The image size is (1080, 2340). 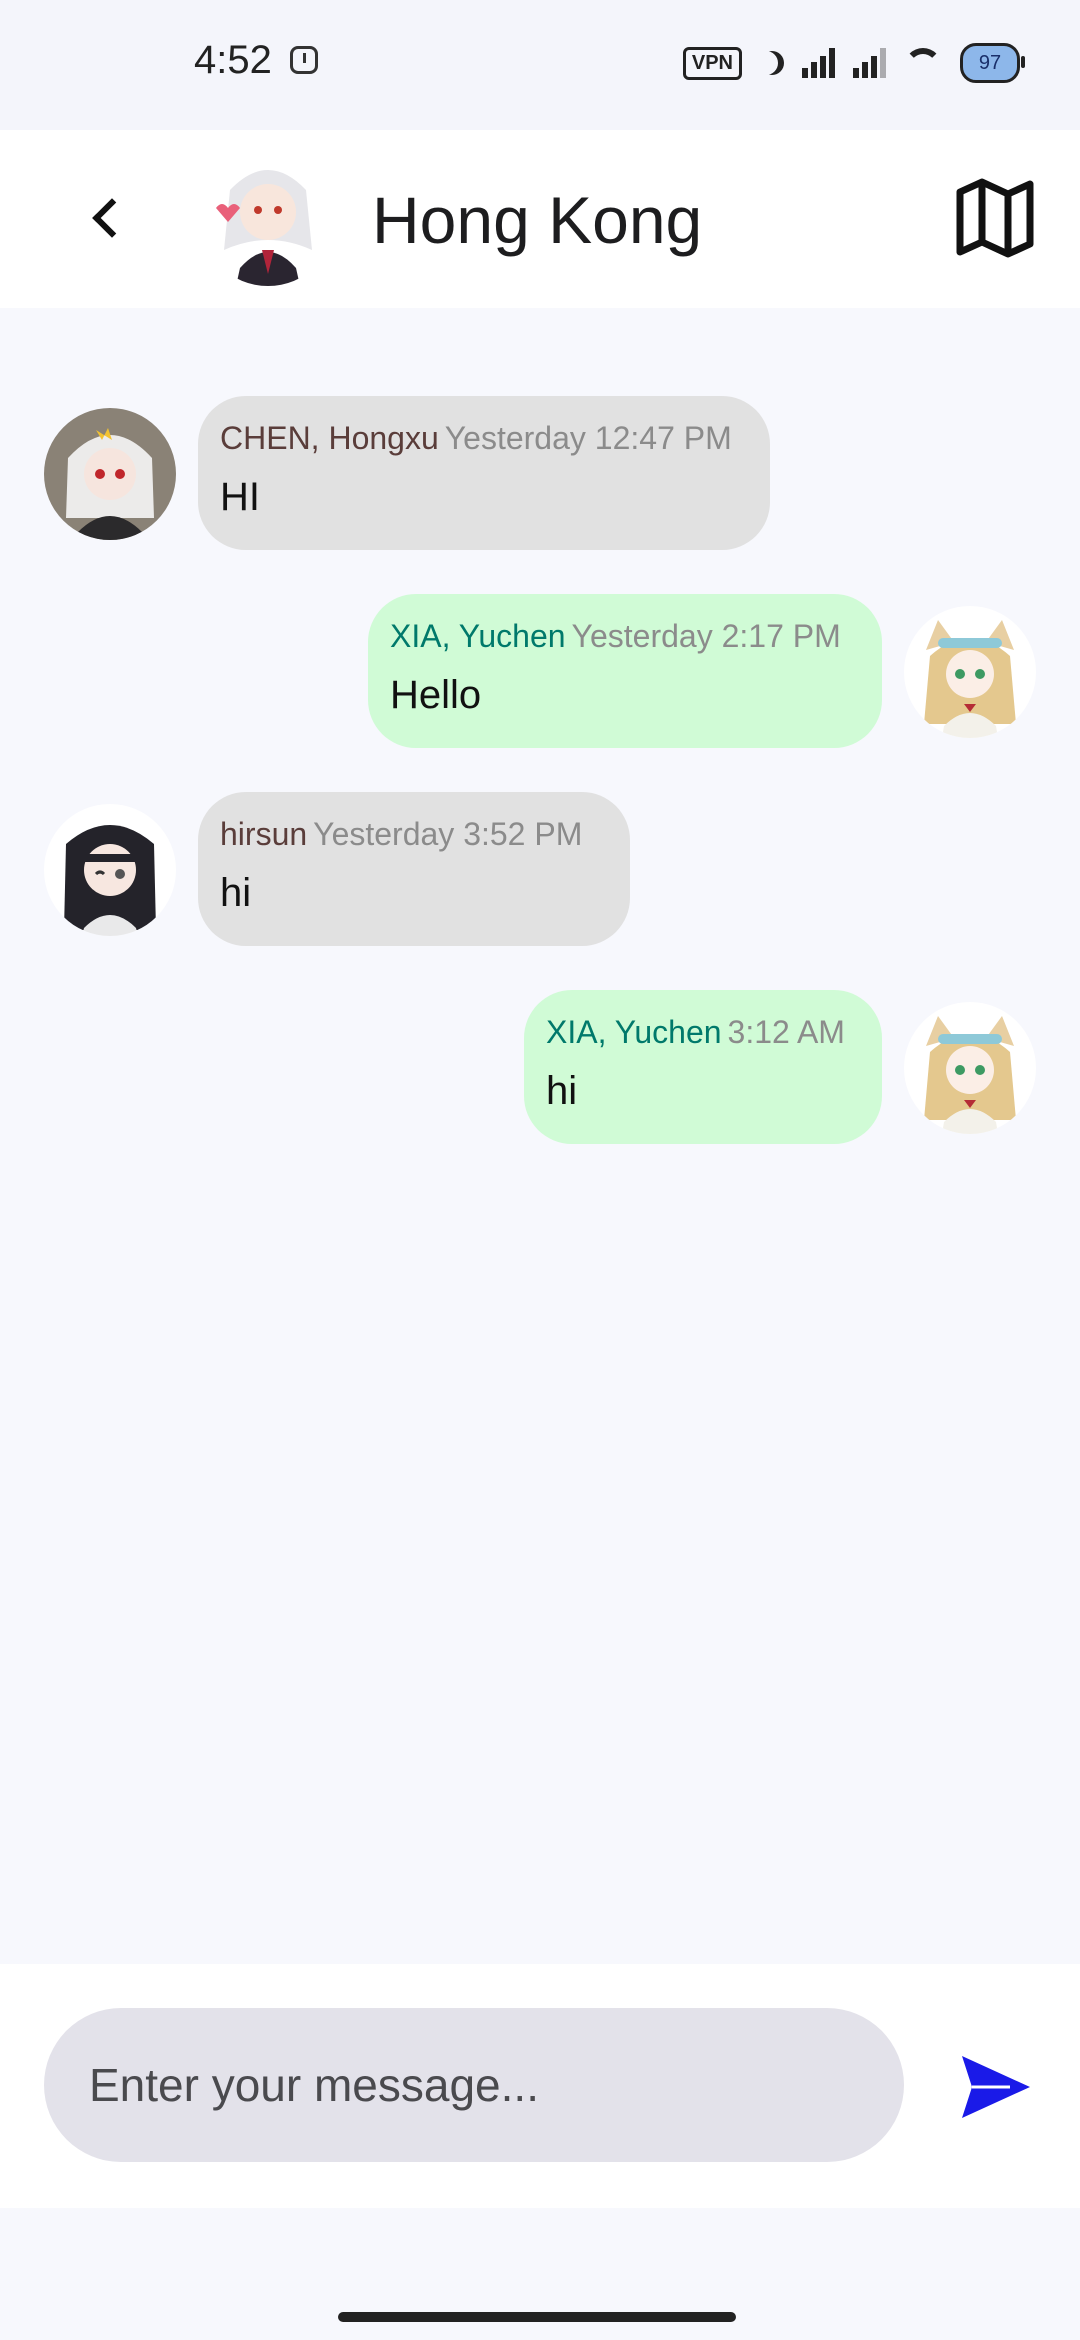 I want to click on message-input, so click(x=474, y=2085).